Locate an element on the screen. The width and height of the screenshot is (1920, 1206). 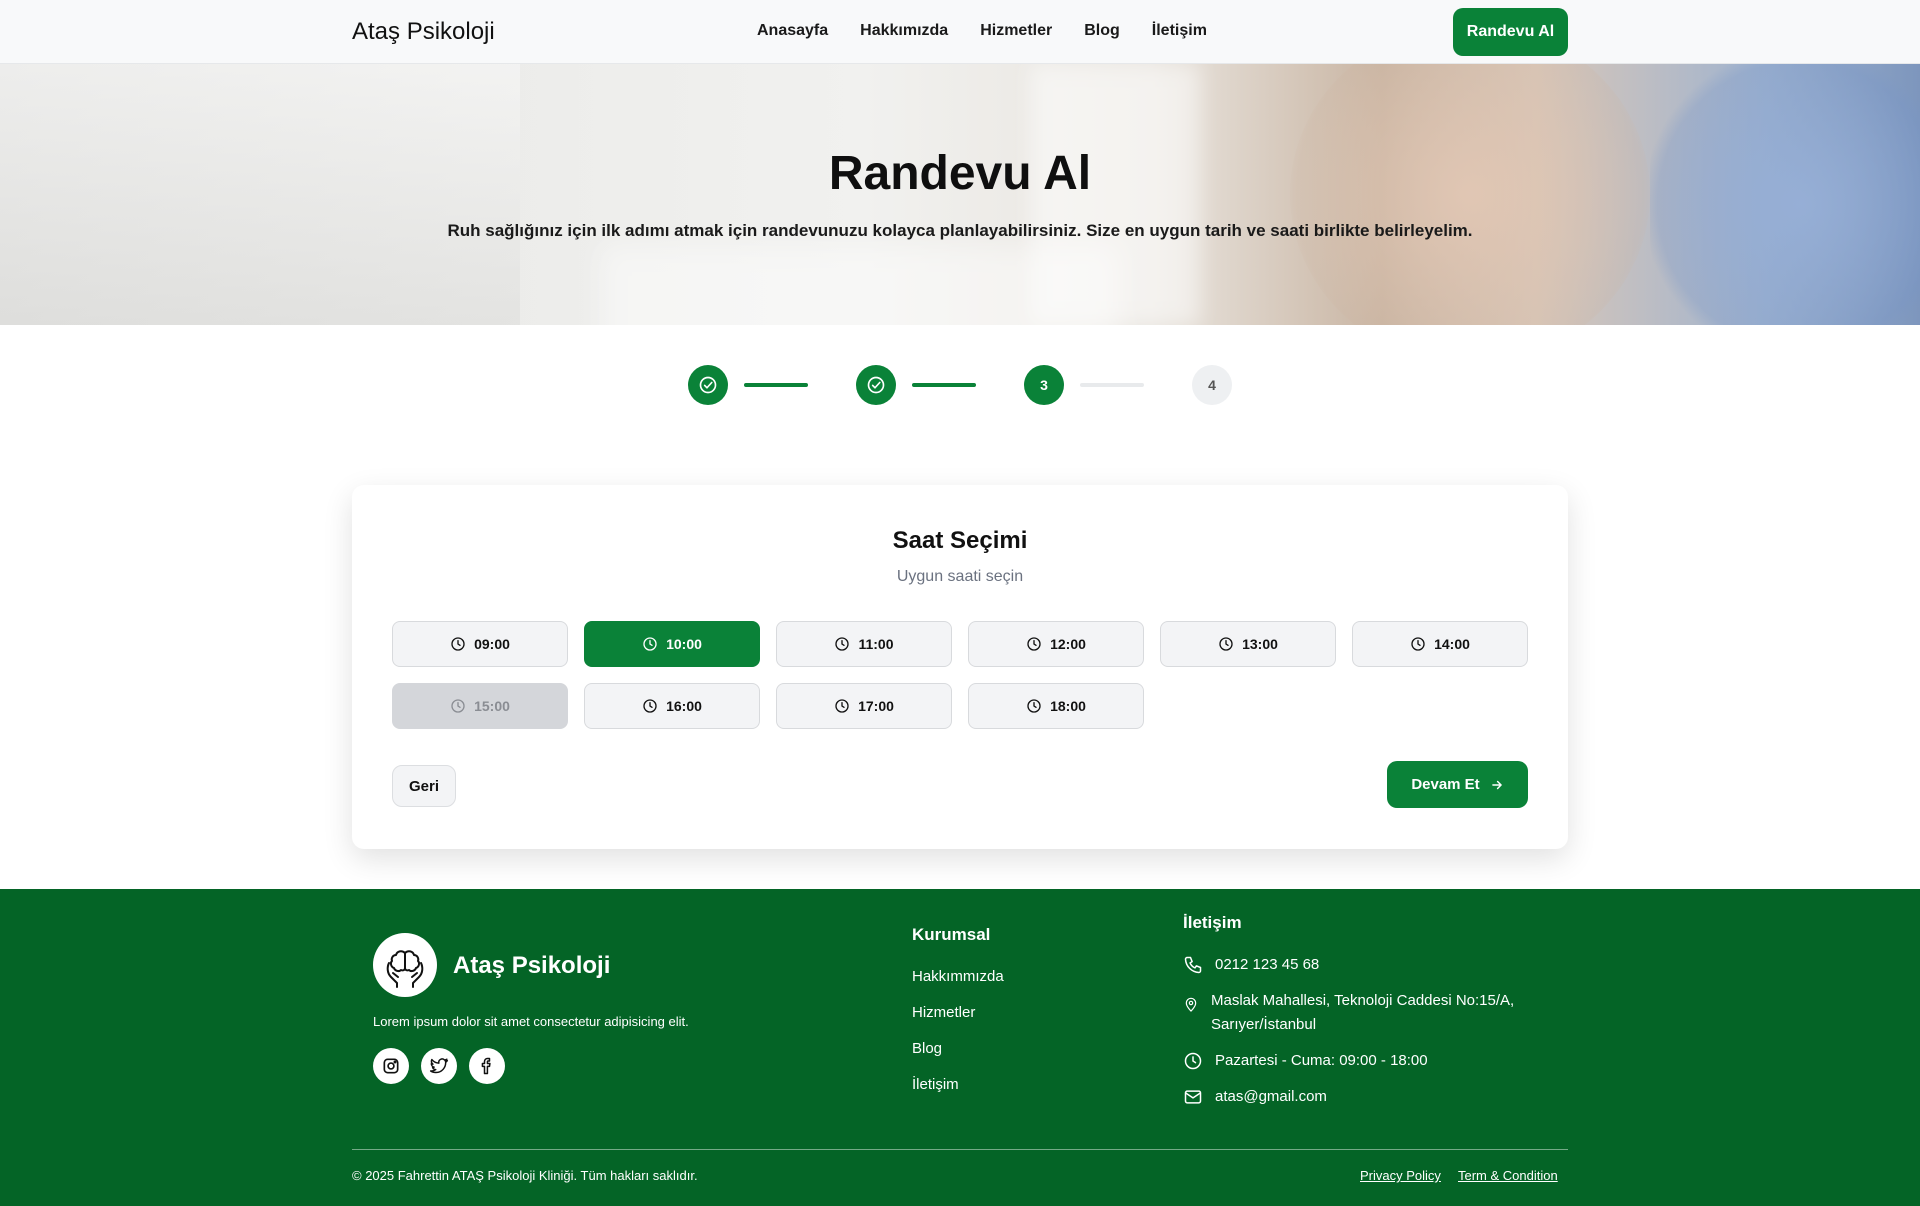
contact-email: atas@gmail.com is located at coordinates (1255, 1097).